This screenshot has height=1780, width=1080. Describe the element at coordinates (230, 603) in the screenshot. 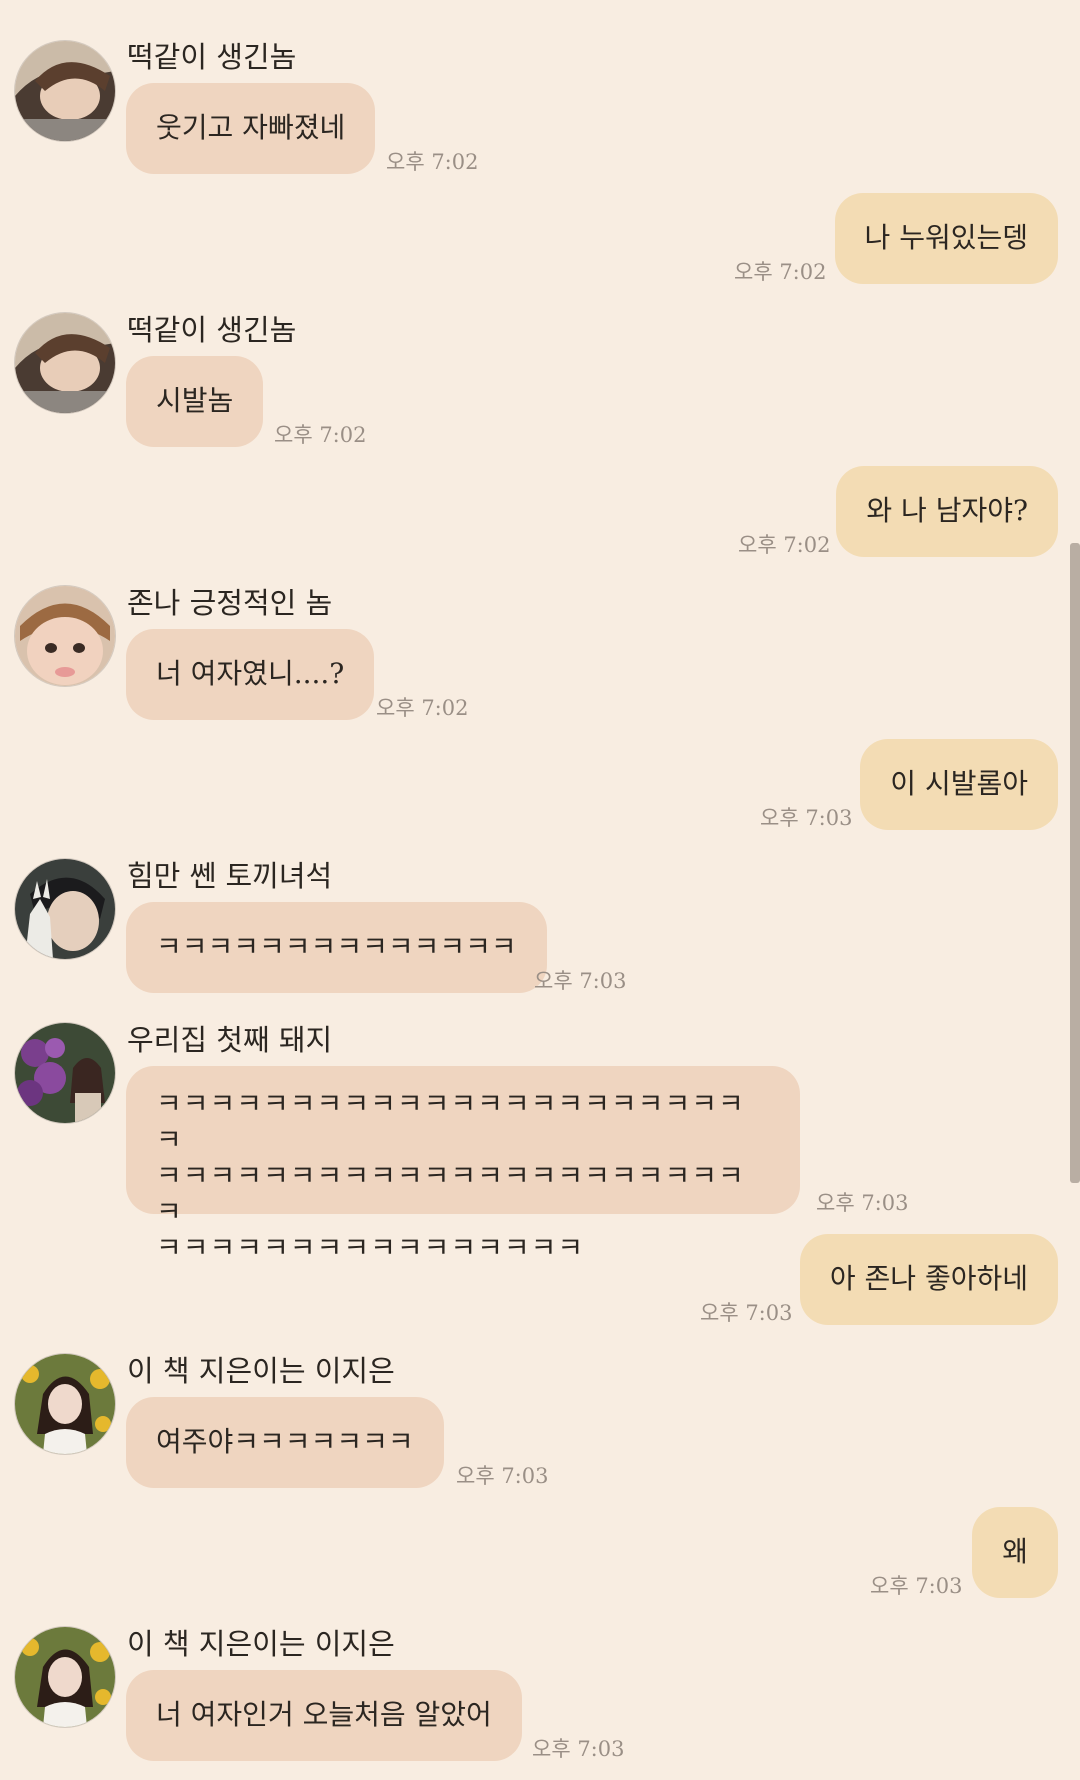

I see `sender-name: 존나 긍정적인 놈` at that location.